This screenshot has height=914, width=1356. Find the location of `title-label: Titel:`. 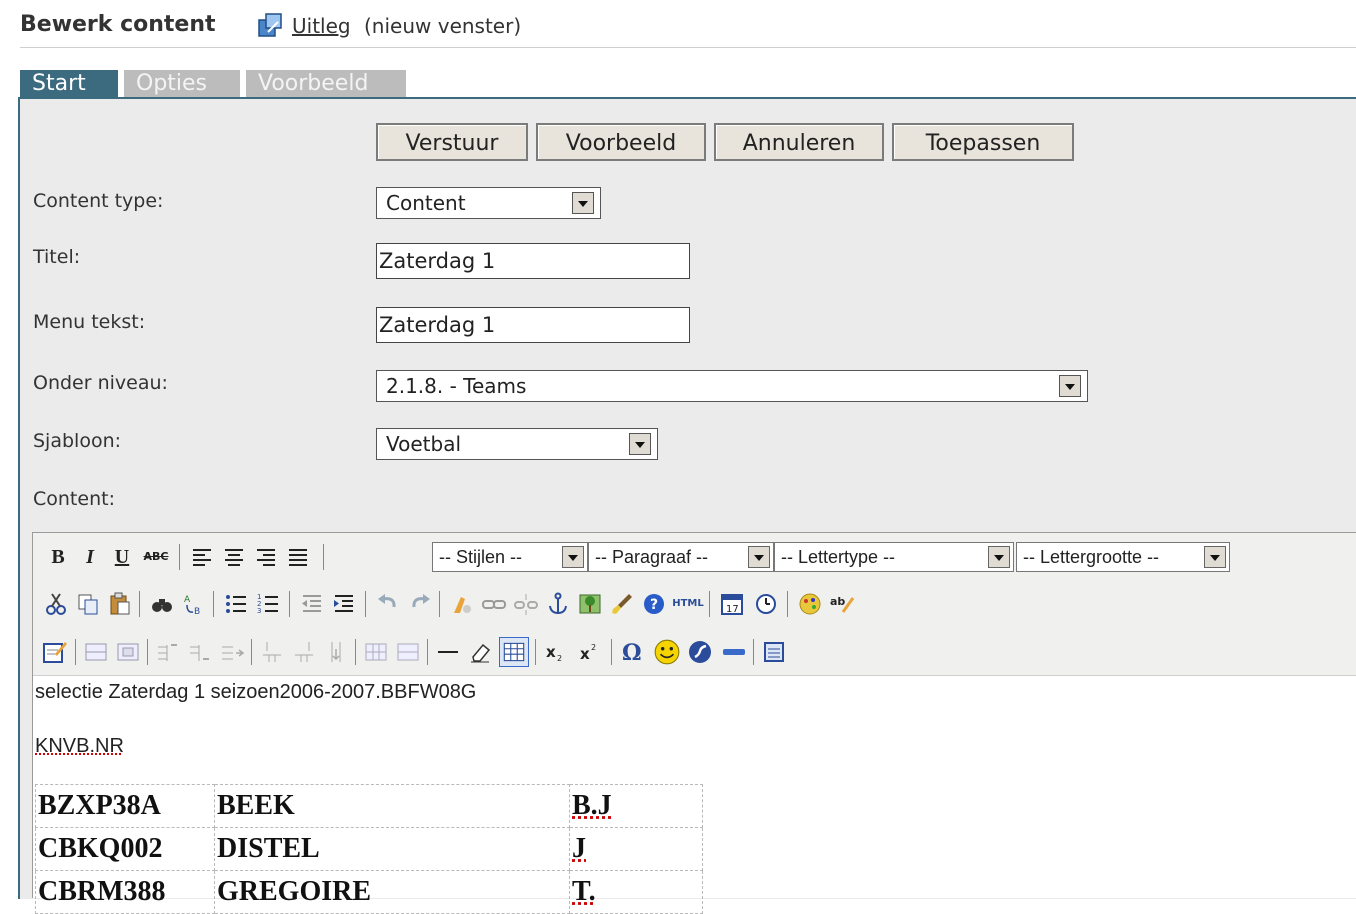

title-label: Titel: is located at coordinates (57, 257).